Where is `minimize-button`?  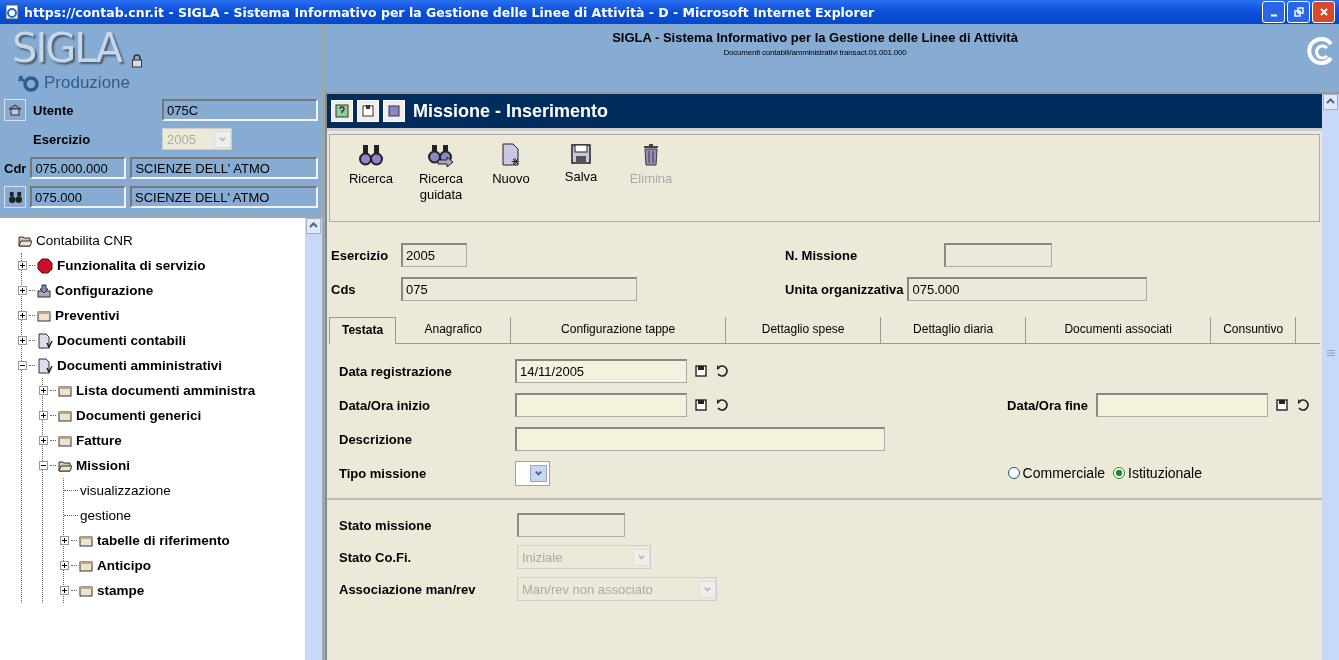 minimize-button is located at coordinates (1273, 12).